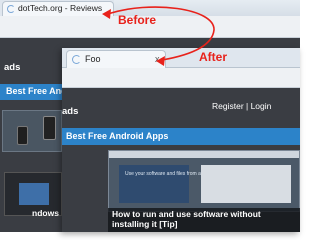 This screenshot has width=320, height=240. Describe the element at coordinates (93, 59) in the screenshot. I see `after-tab-title: Foo` at that location.